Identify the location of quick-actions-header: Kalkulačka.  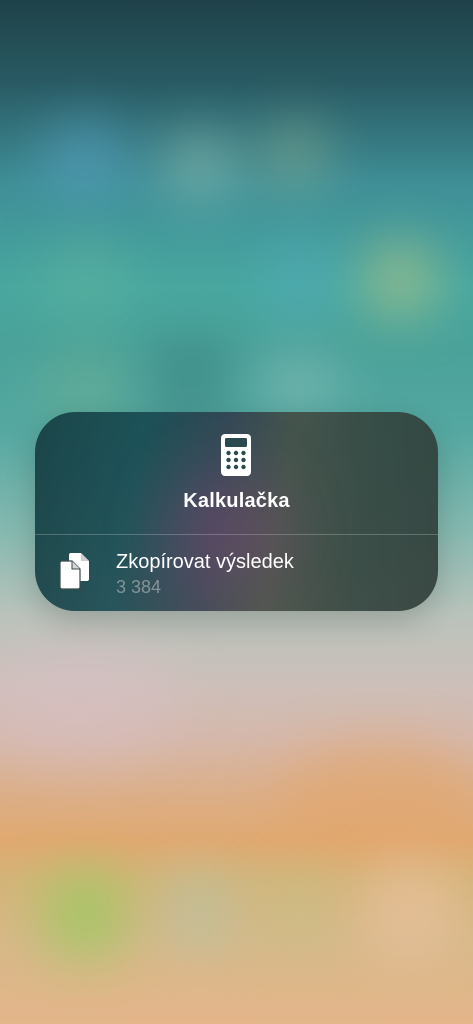
(236, 473).